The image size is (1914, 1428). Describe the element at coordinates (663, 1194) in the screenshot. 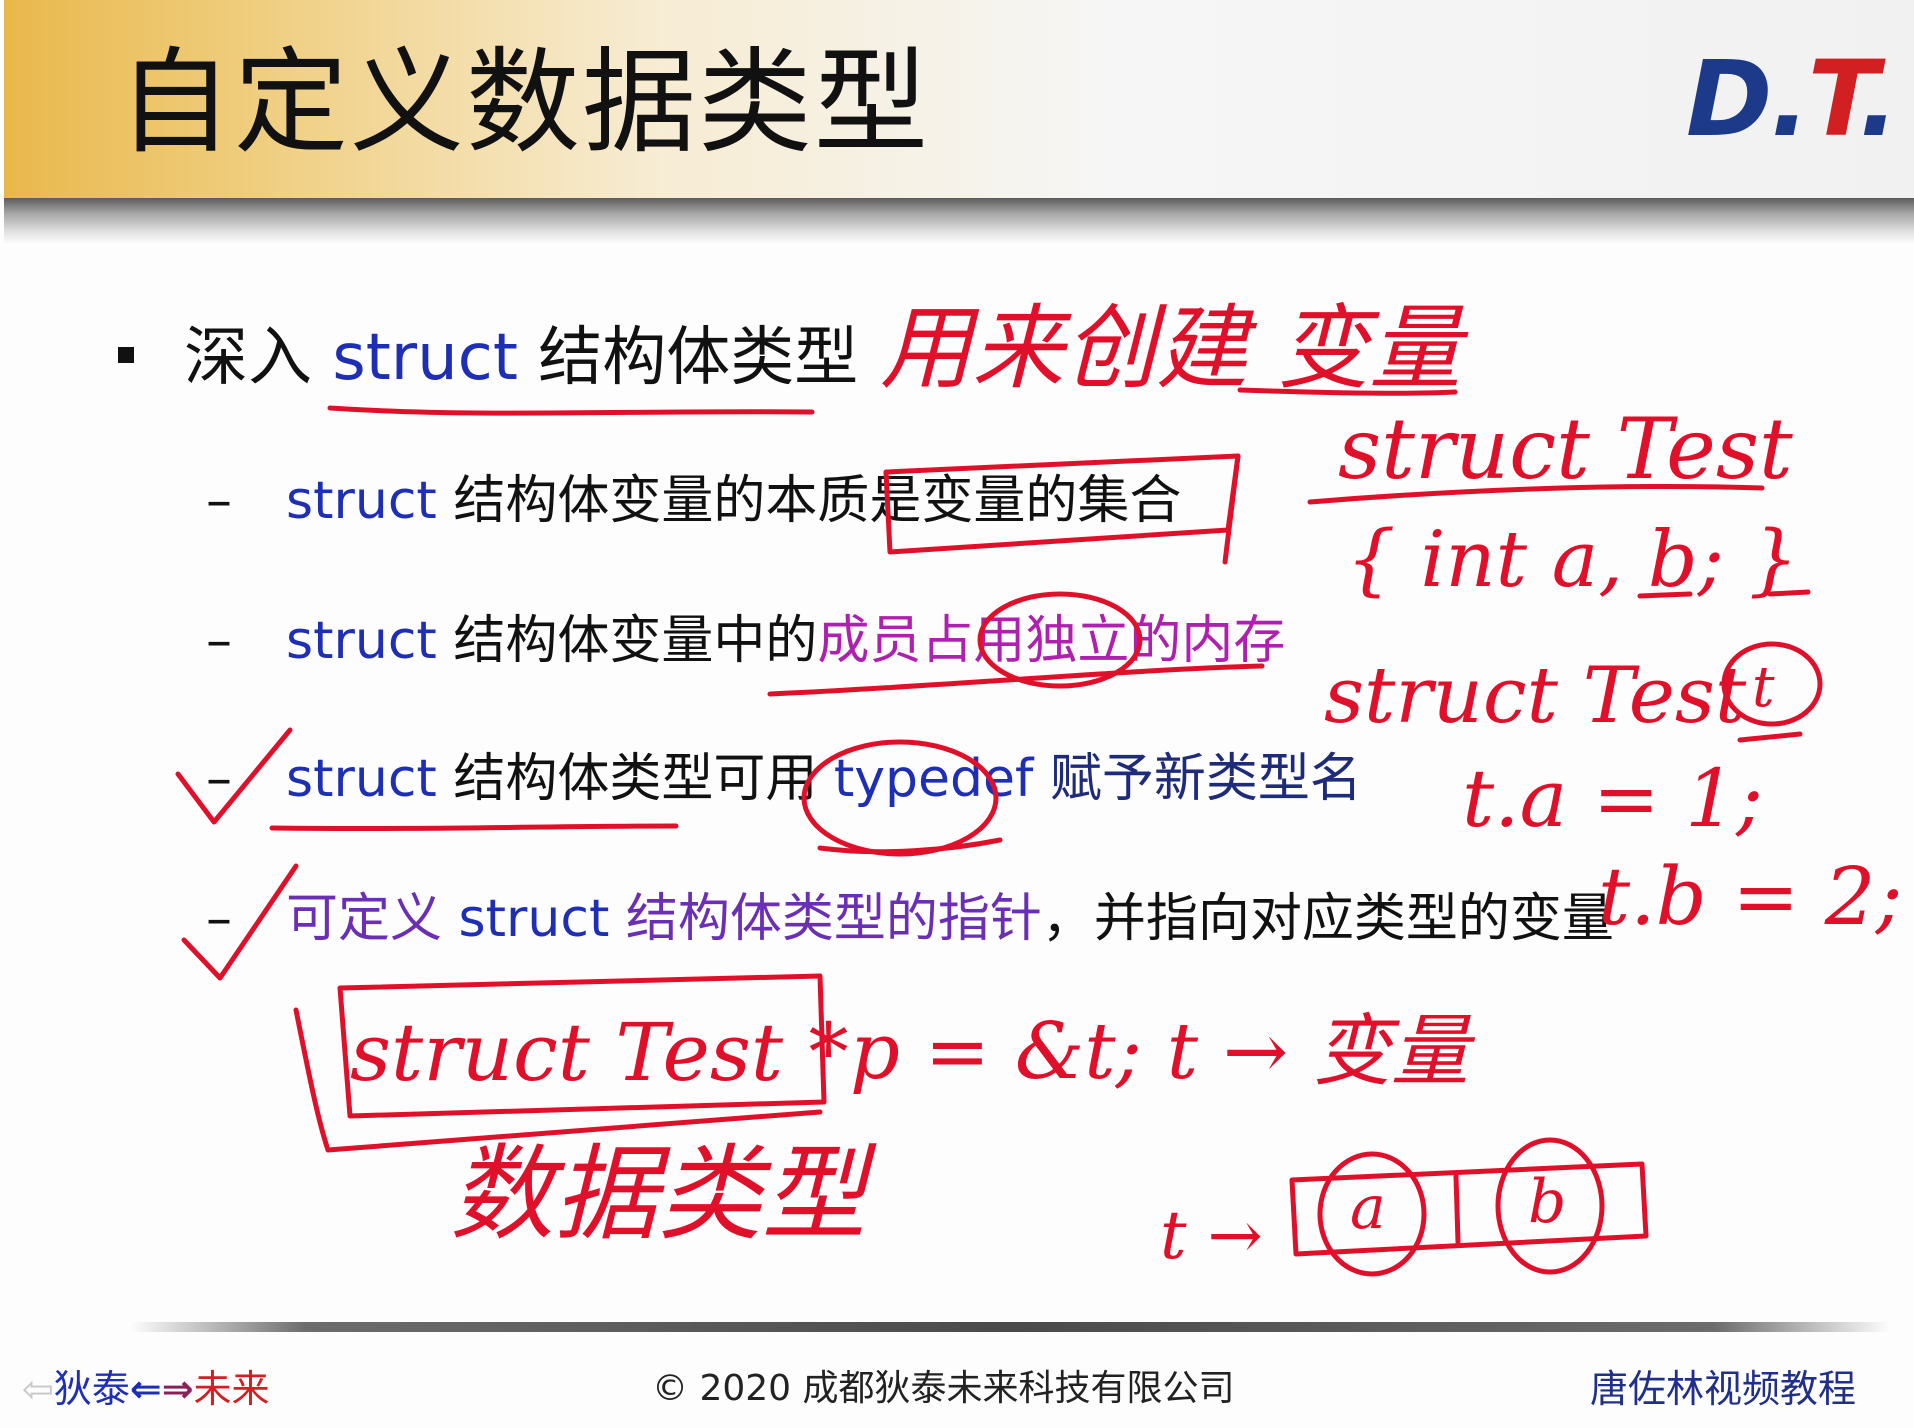

I see `ink-note-datatype: 数据类型` at that location.